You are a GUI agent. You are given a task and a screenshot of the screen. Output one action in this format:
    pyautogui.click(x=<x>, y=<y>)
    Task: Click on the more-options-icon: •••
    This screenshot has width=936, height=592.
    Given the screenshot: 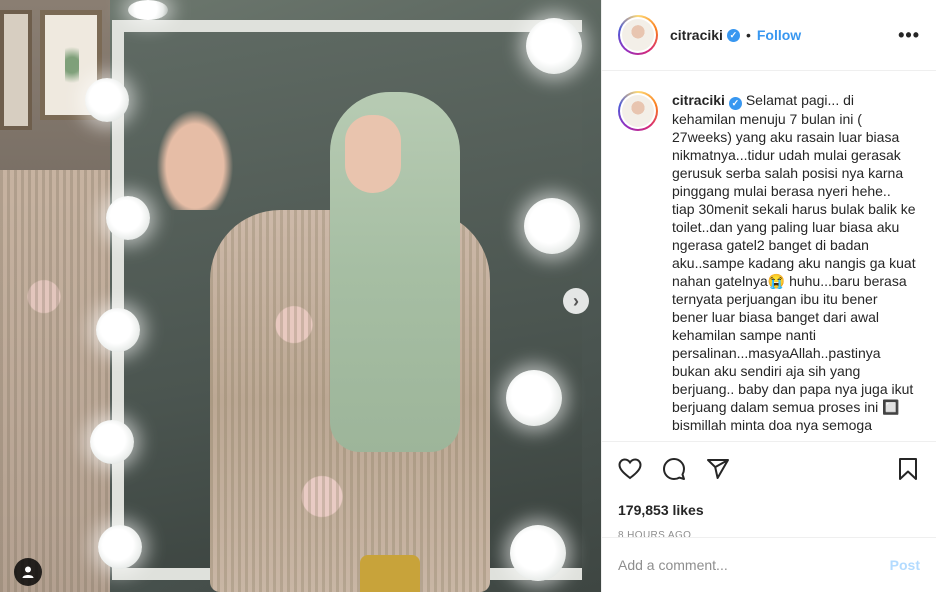 What is the action you would take?
    pyautogui.click(x=909, y=35)
    